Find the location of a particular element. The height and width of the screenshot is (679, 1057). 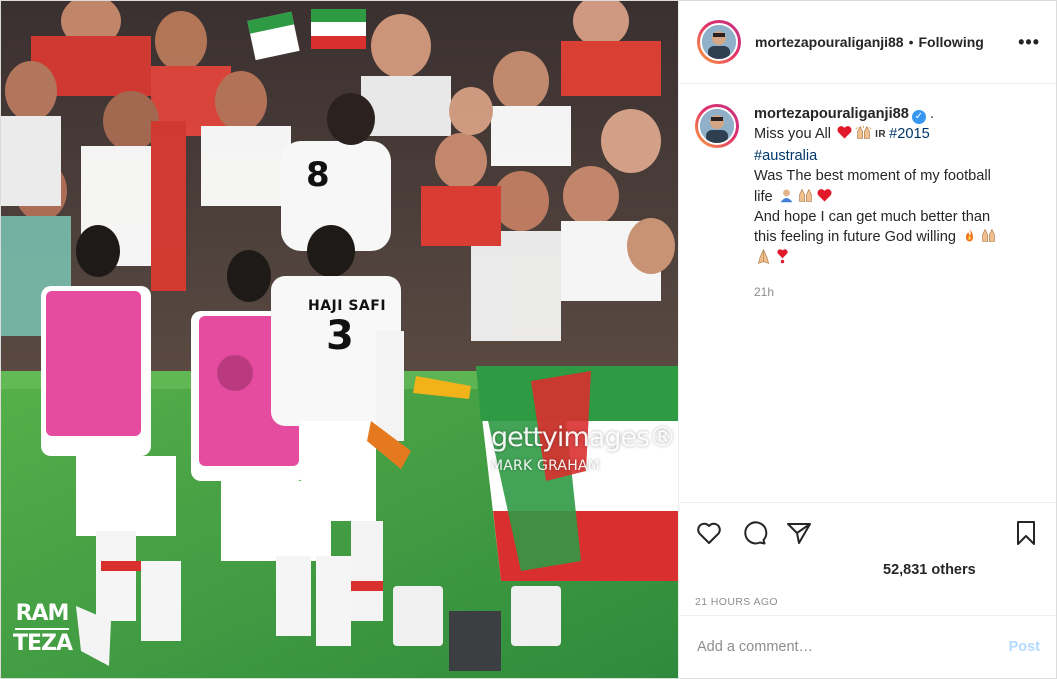

comment-bubble-icon is located at coordinates (754, 533).